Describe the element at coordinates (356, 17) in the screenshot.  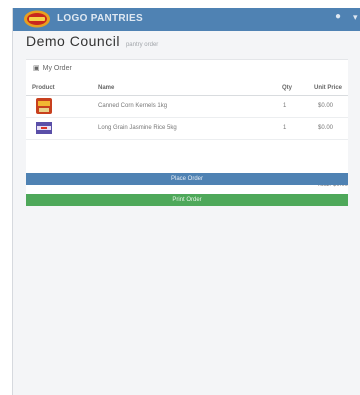
I see `caret-down-icon: ▾` at that location.